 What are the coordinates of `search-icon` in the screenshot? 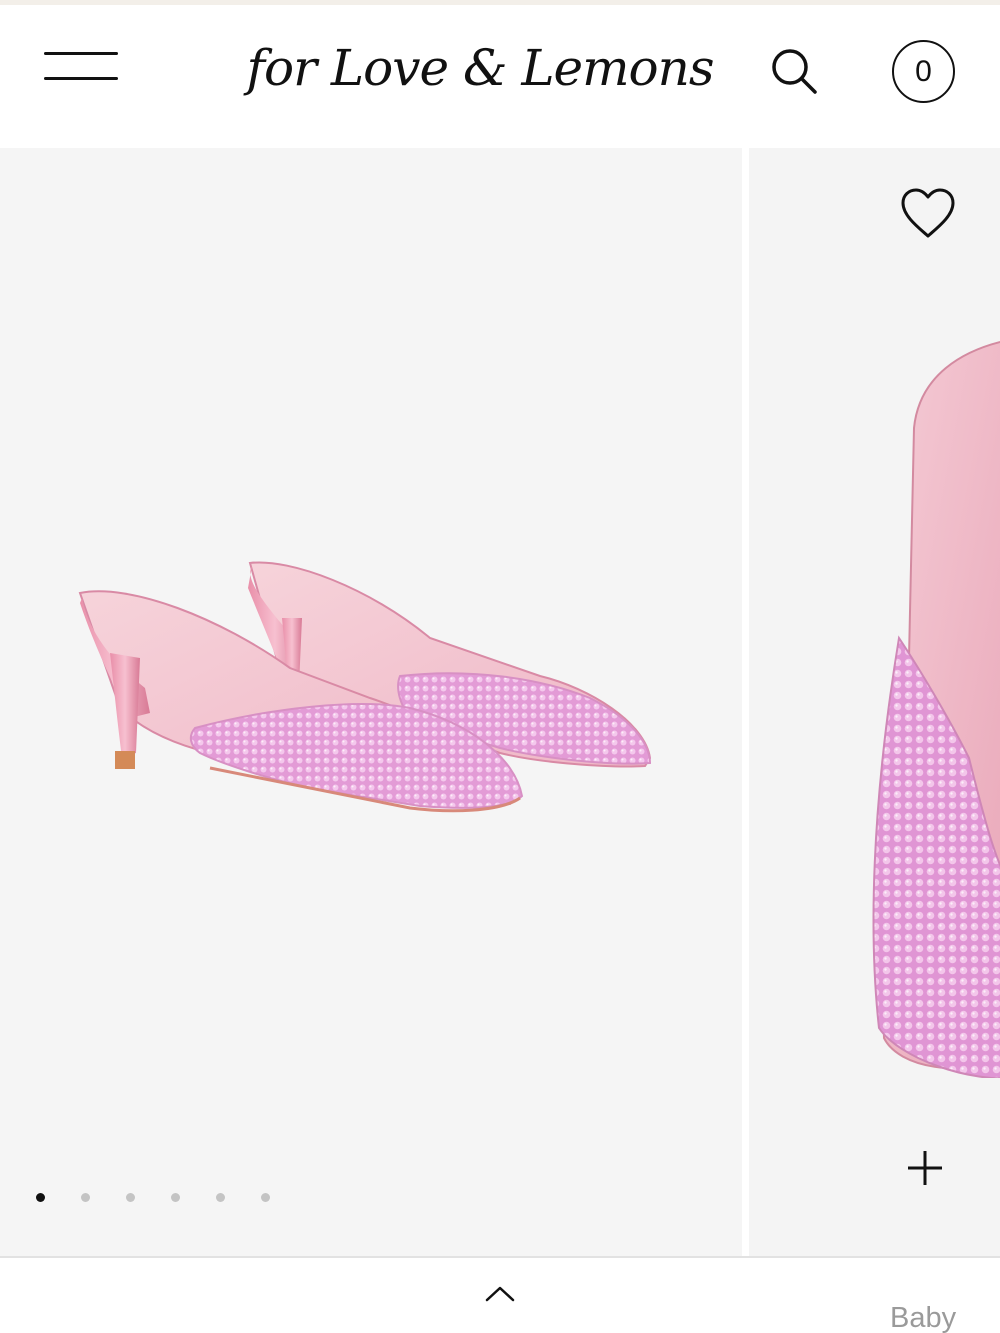 It's located at (794, 71).